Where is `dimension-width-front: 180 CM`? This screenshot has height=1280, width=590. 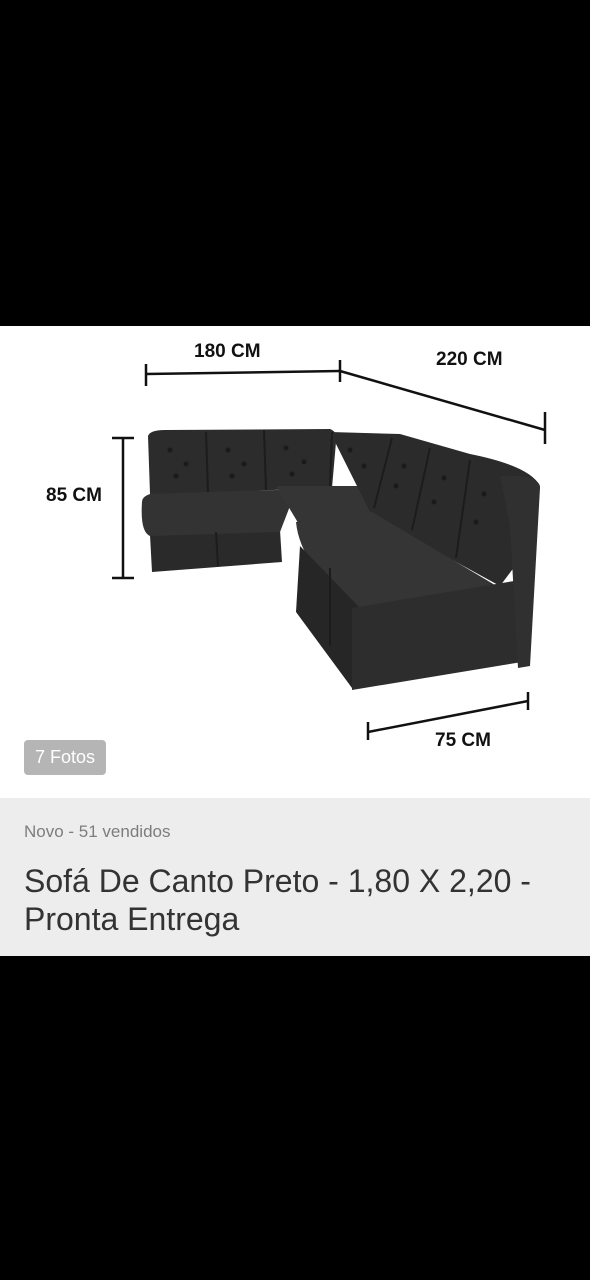
dimension-width-front: 180 CM is located at coordinates (227, 351).